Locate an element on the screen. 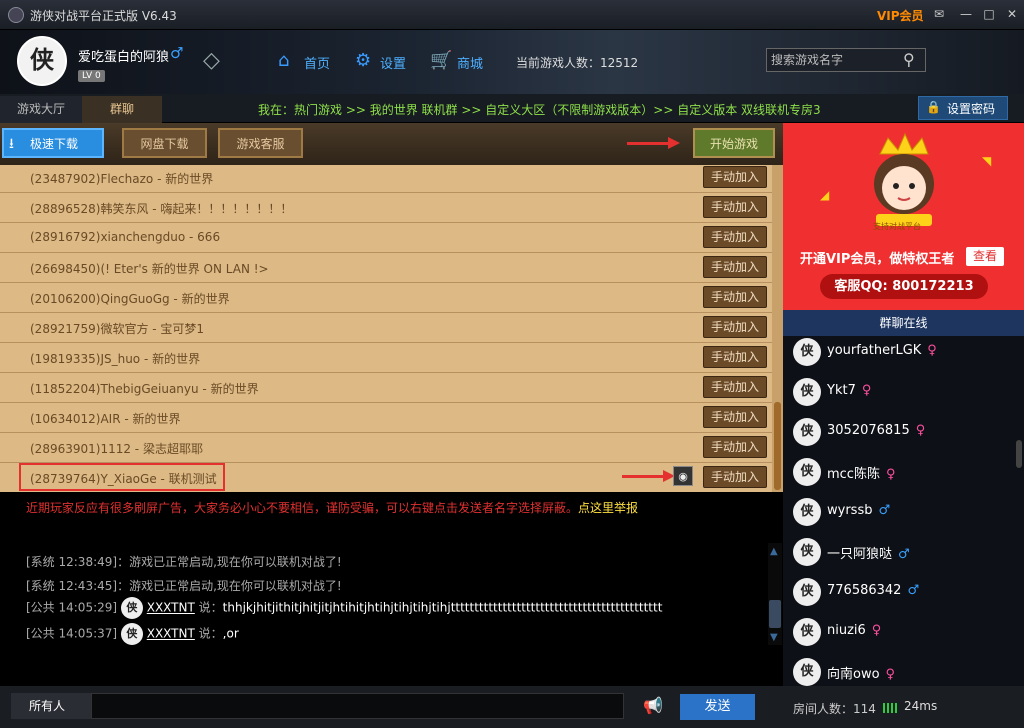 Image resolution: width=1024 pixels, height=728 pixels. member-name: wyrssb ♂ is located at coordinates (858, 510).